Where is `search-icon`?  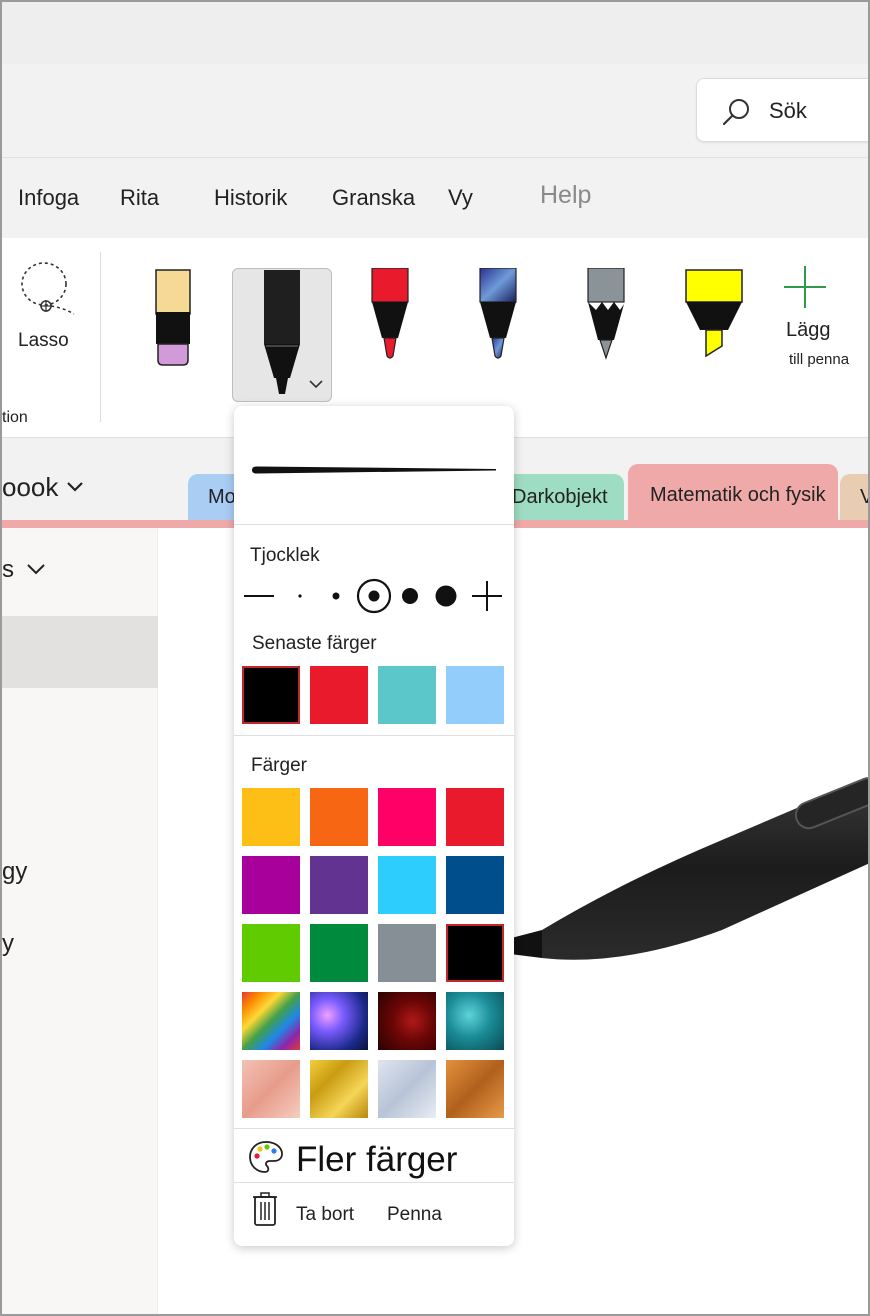
search-icon is located at coordinates (735, 112).